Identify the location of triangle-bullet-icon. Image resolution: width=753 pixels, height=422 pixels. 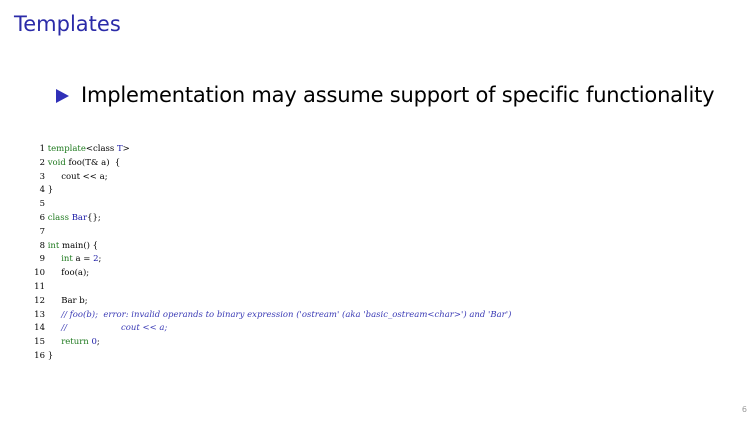
(62, 96).